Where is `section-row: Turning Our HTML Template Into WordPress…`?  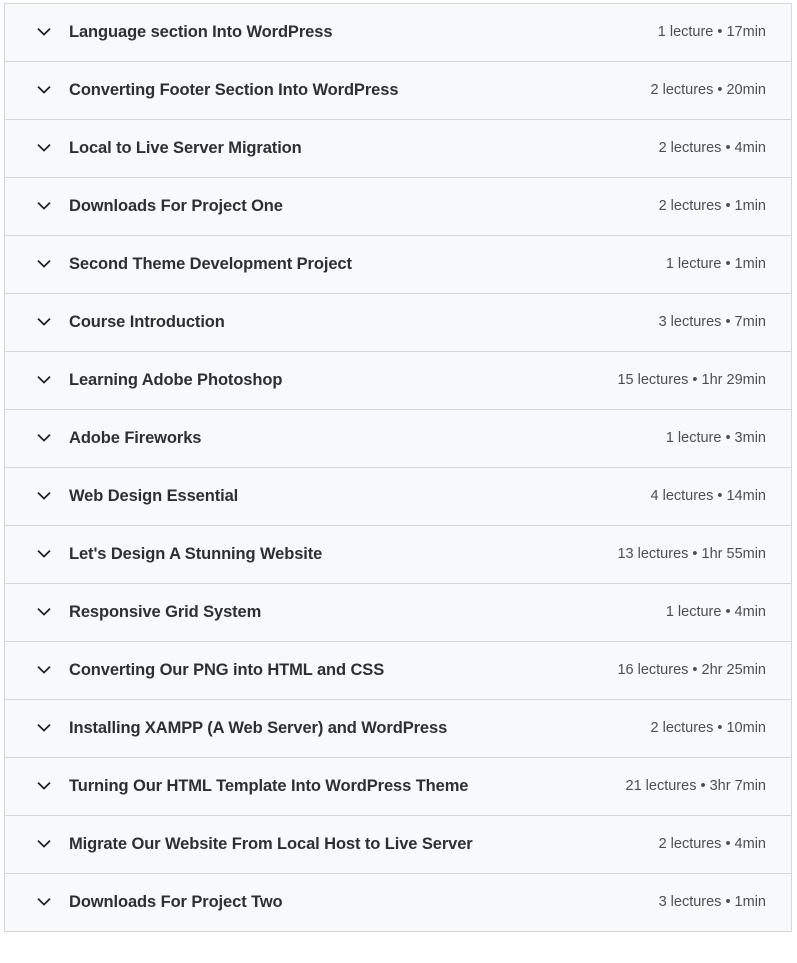
section-row: Turning Our HTML Template Into WordPress… is located at coordinates (398, 787).